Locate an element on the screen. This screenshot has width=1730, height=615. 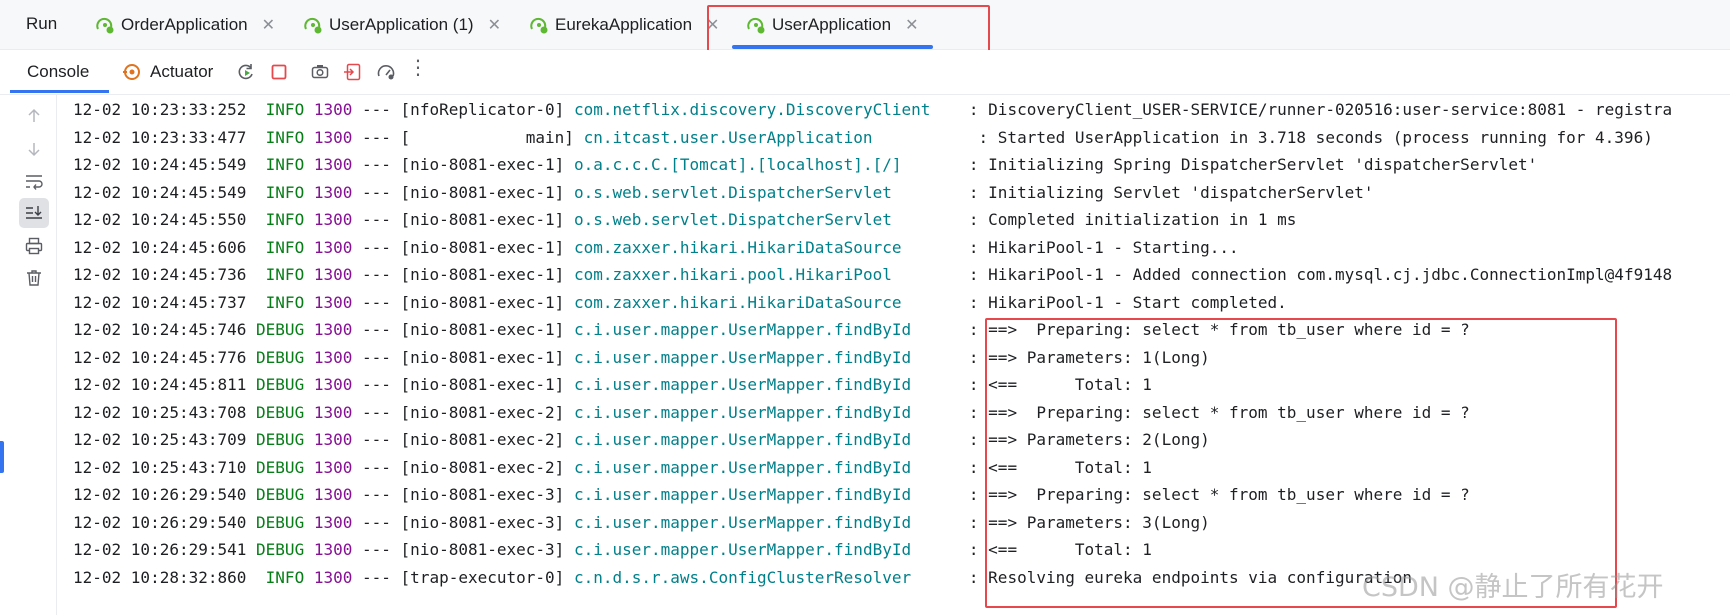
restore-layout-icon is located at coordinates (353, 72).